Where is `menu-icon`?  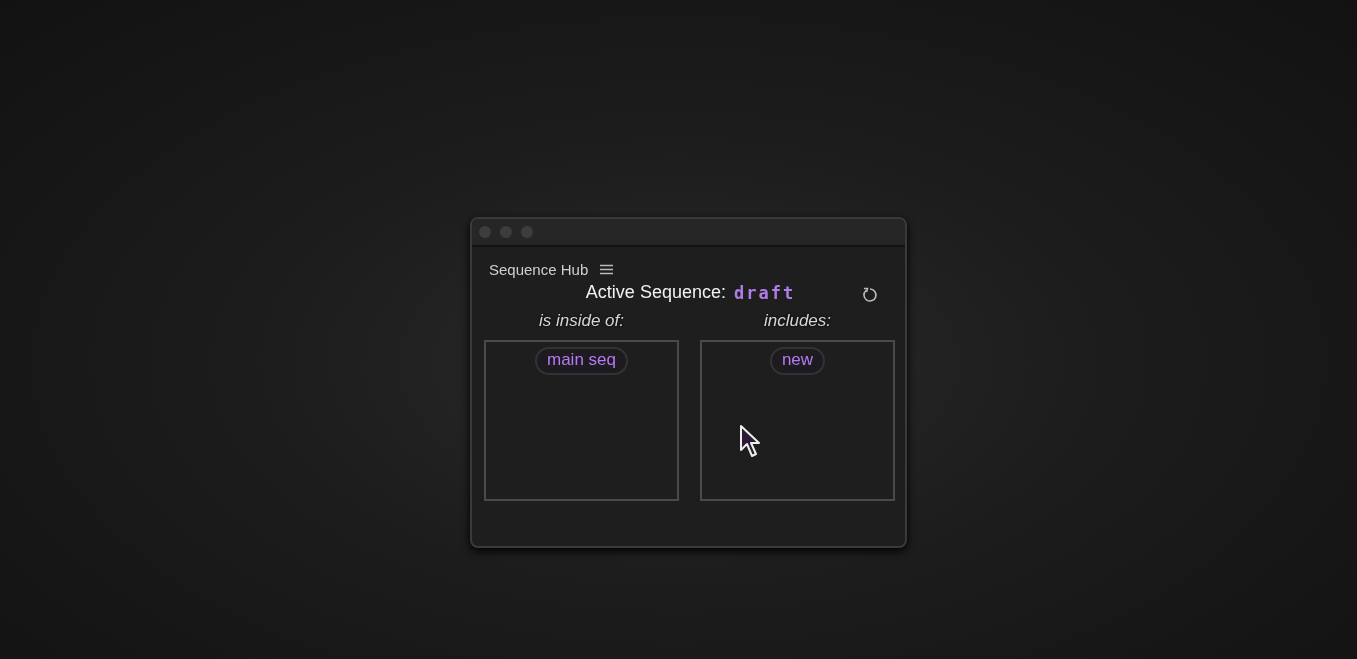 menu-icon is located at coordinates (607, 269).